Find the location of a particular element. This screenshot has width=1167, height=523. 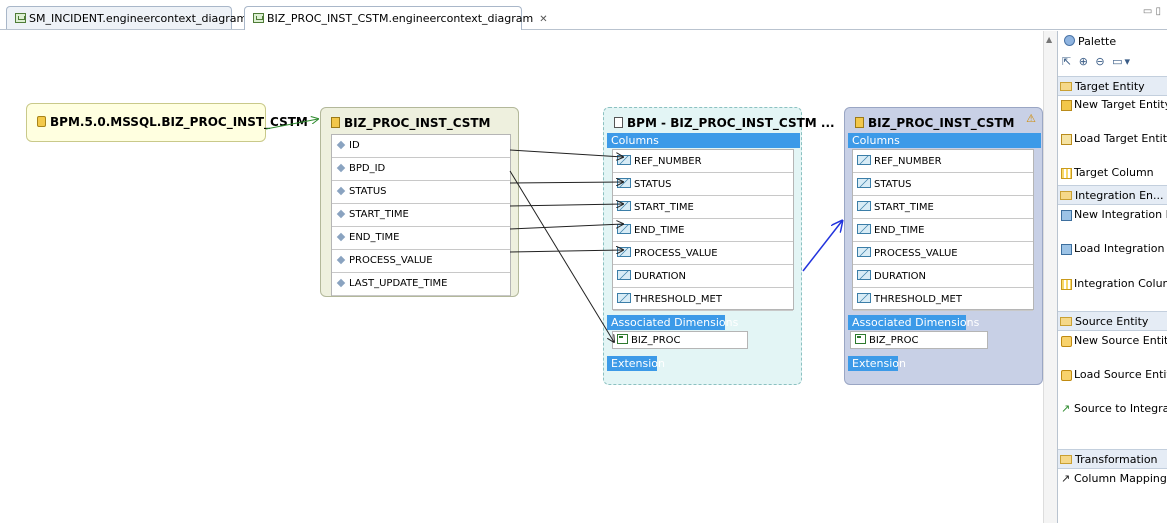

new-integration-icon is located at coordinates (1066, 215).